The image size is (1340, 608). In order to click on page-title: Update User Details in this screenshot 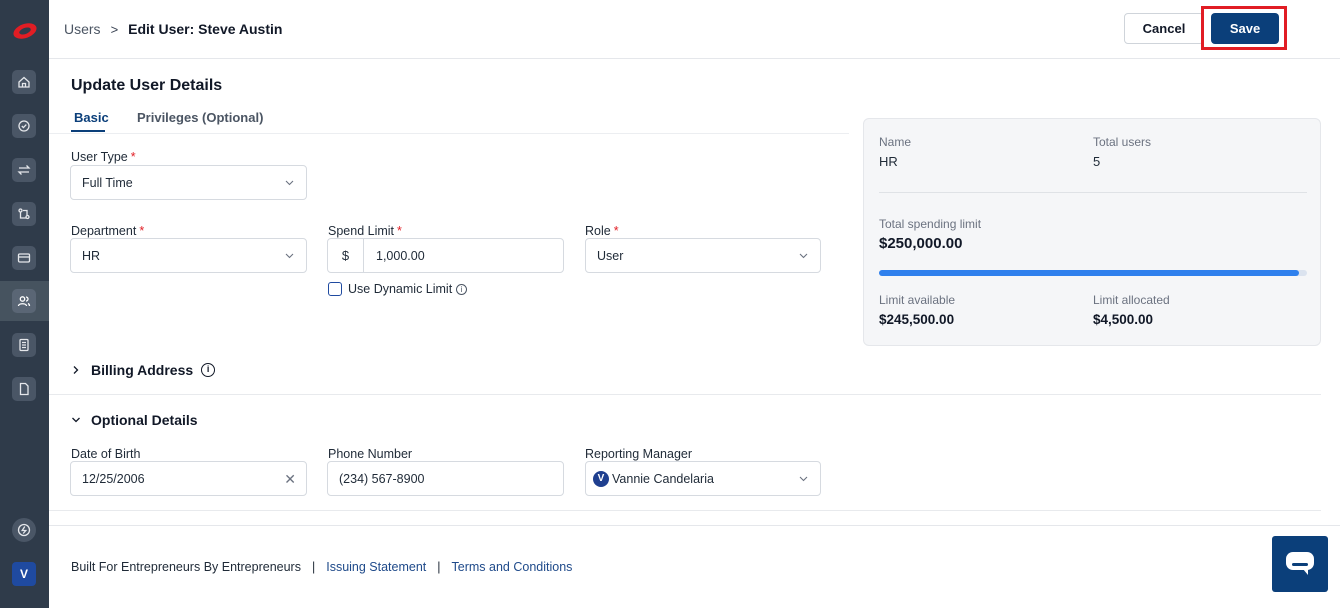, I will do `click(147, 85)`.